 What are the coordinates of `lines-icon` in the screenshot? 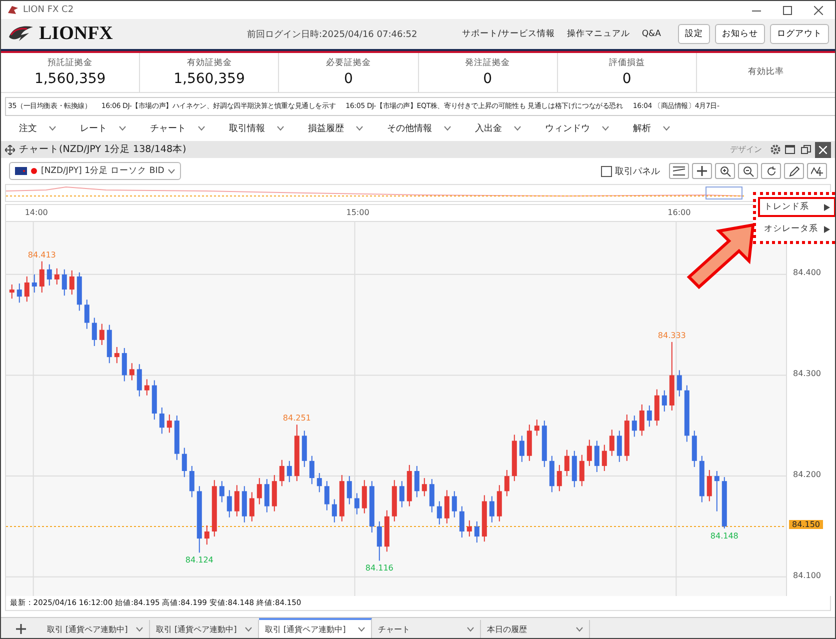 It's located at (679, 171).